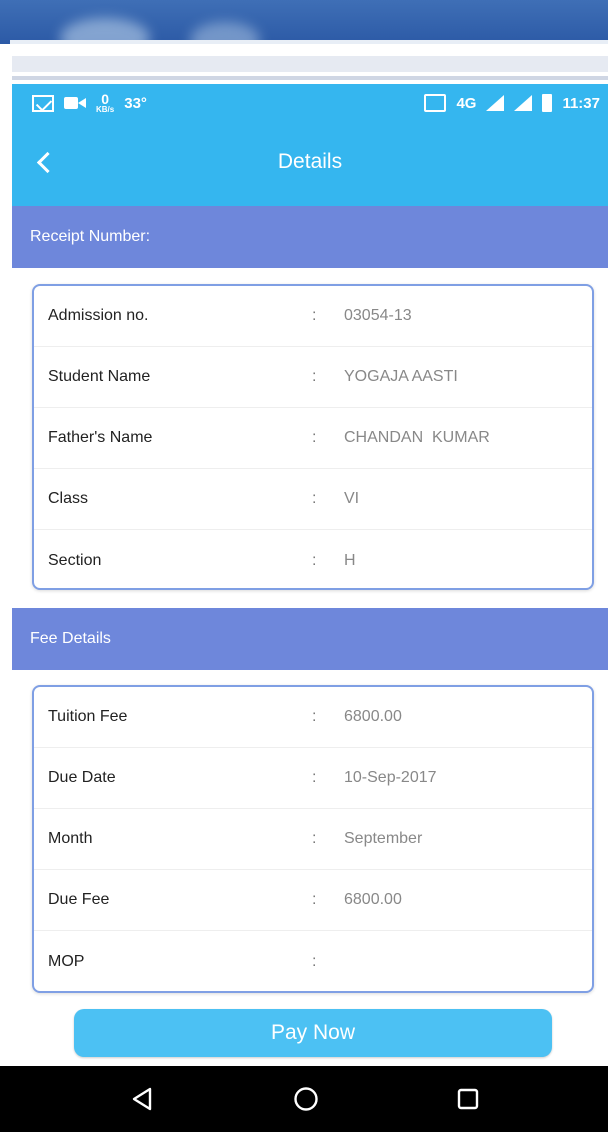 The height and width of the screenshot is (1132, 608). Describe the element at coordinates (352, 498) in the screenshot. I see `detail-value: VI` at that location.